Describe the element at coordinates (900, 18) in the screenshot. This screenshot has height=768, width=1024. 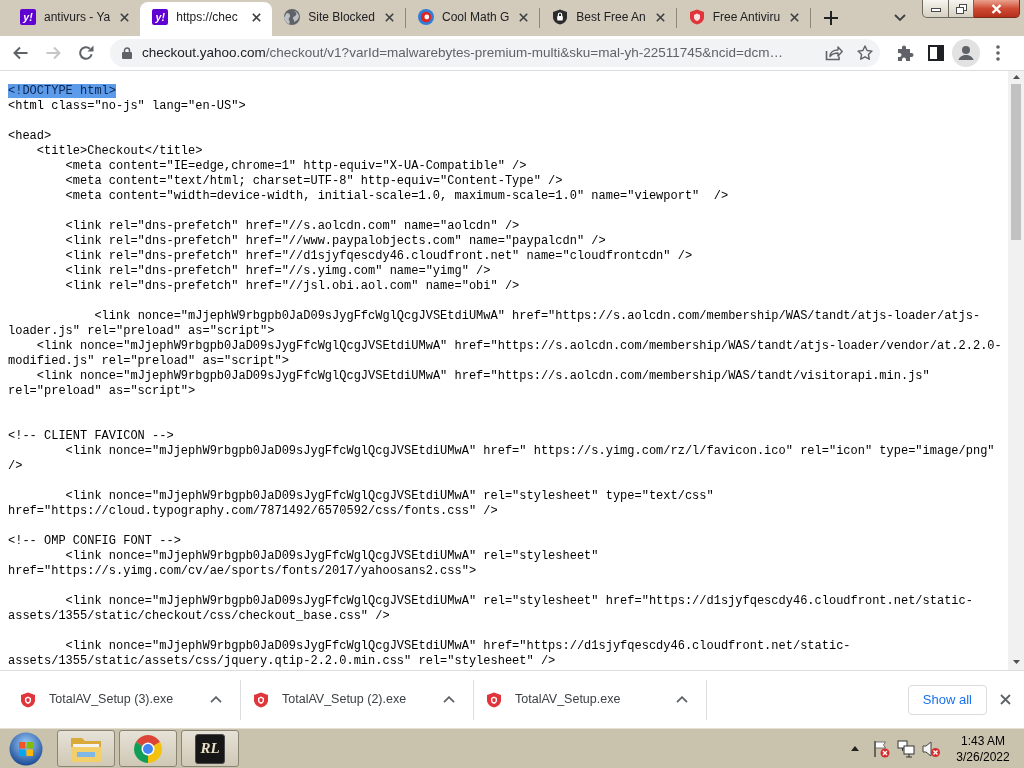
I see `chevron-down-icon` at that location.